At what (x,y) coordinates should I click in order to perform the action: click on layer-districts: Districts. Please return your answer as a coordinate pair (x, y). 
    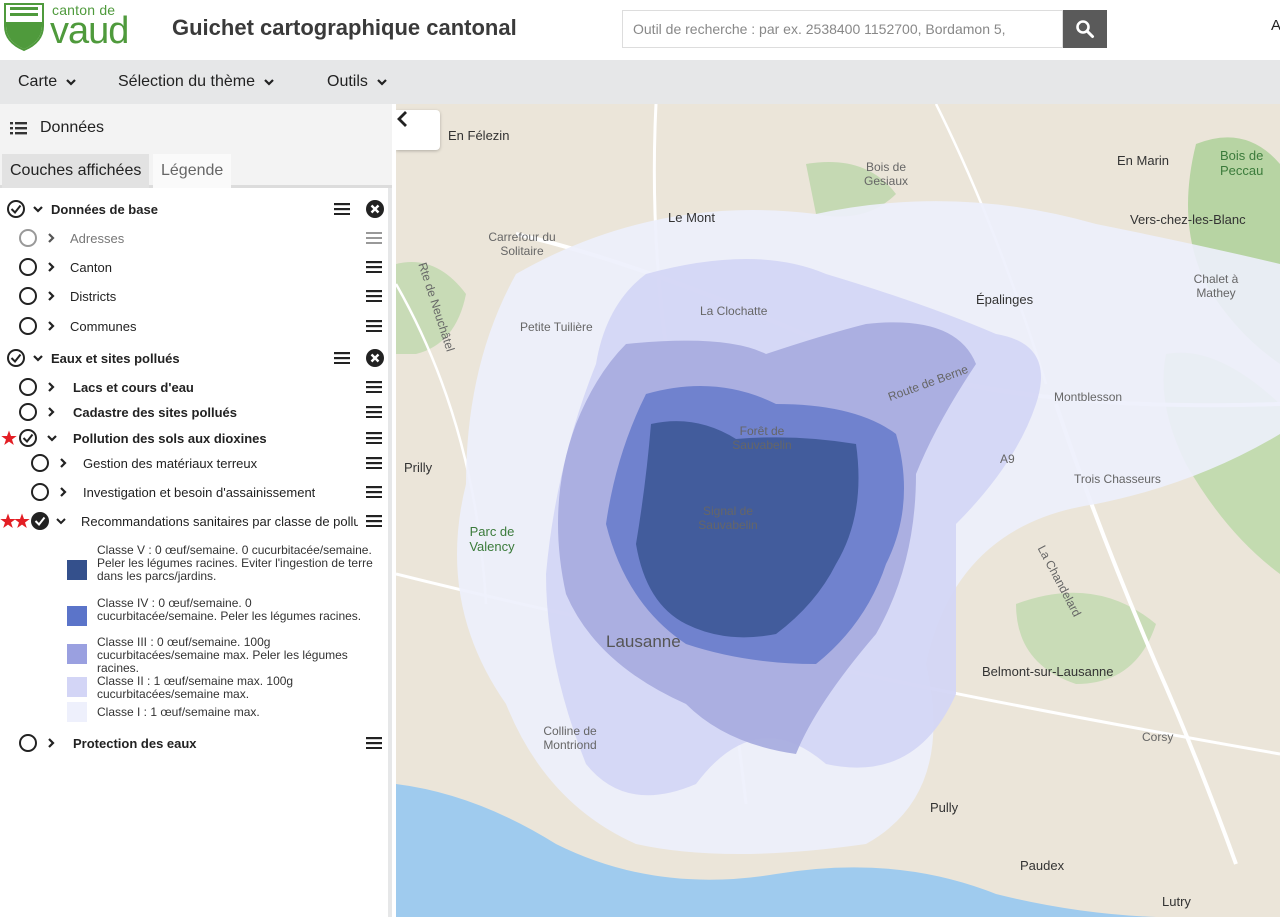
    Looking at the image, I should click on (194, 296).